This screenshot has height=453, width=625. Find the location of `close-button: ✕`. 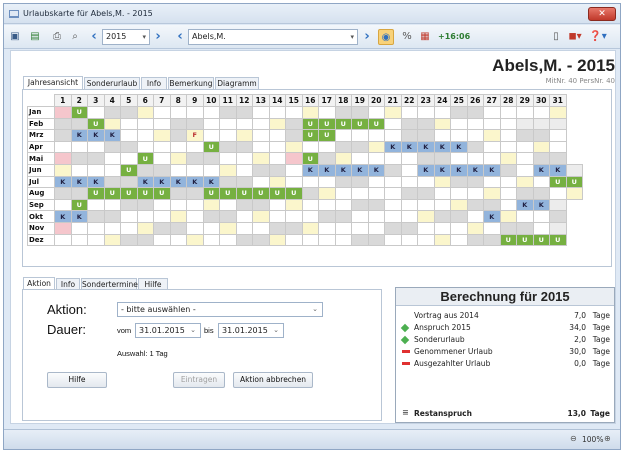

close-button: ✕ is located at coordinates (602, 14).